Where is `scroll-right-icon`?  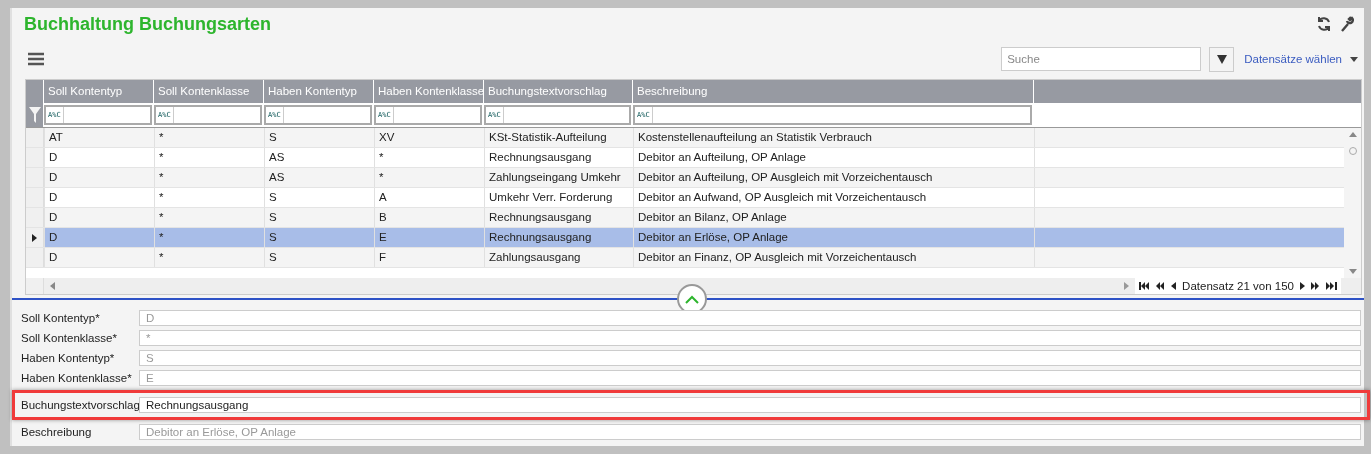 scroll-right-icon is located at coordinates (1127, 286).